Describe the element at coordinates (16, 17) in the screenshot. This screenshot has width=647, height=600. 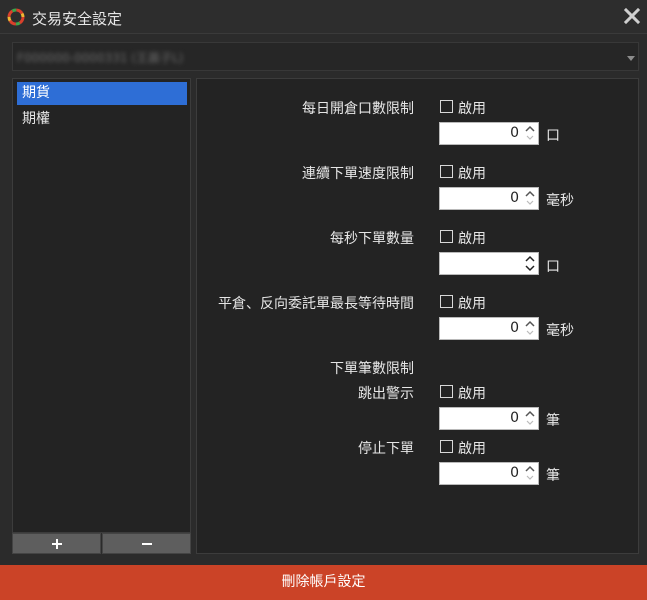
I see `app-logo-icon` at that location.